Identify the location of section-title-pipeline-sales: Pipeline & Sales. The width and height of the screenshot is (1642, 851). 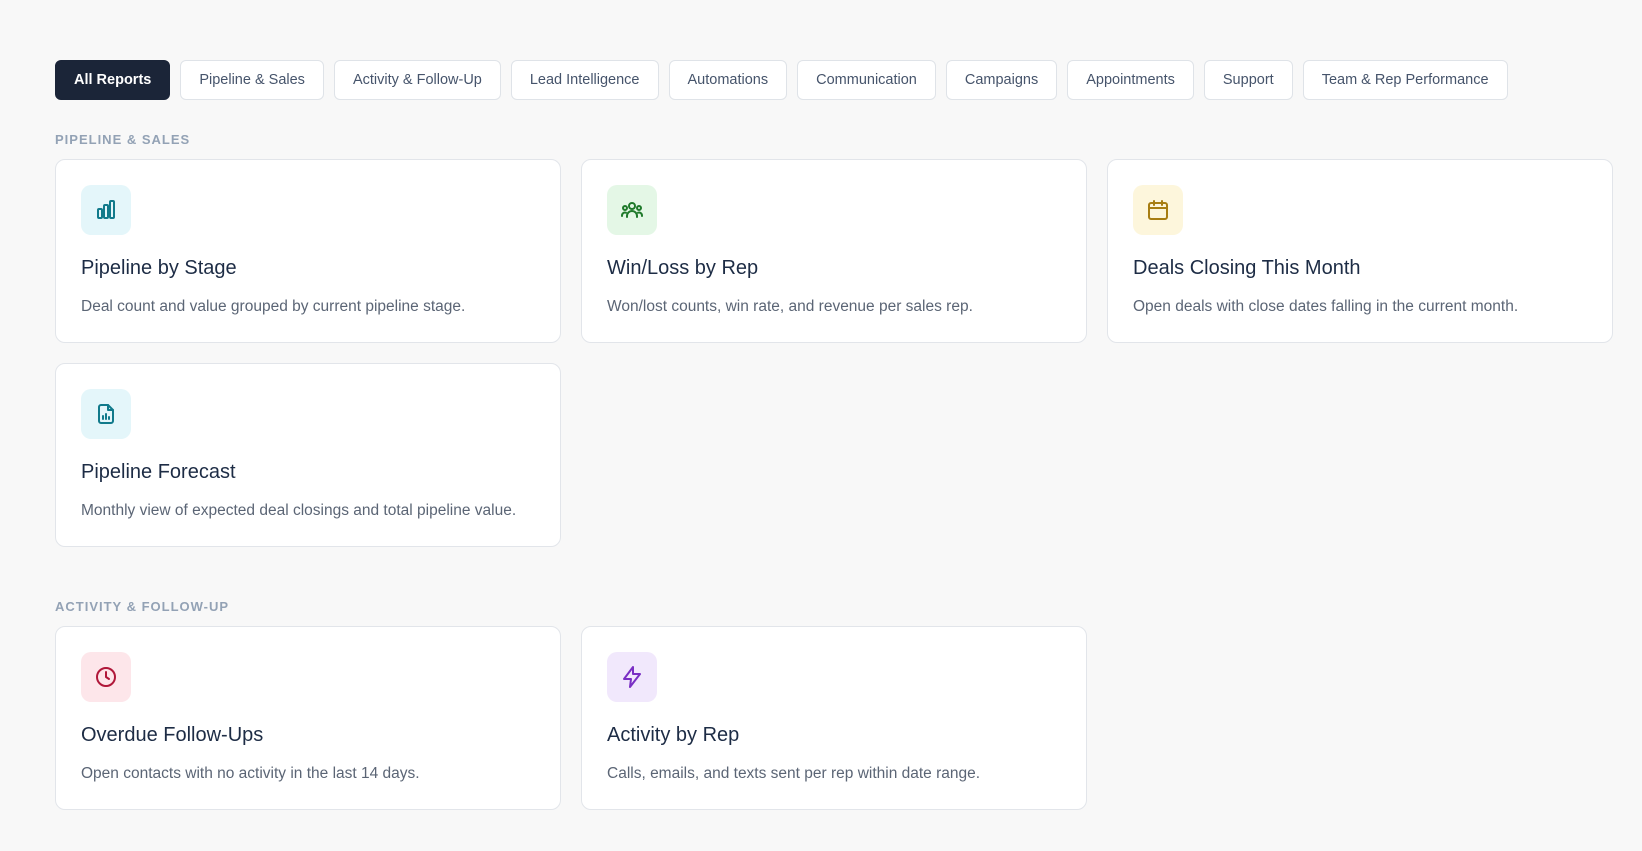
(123, 139).